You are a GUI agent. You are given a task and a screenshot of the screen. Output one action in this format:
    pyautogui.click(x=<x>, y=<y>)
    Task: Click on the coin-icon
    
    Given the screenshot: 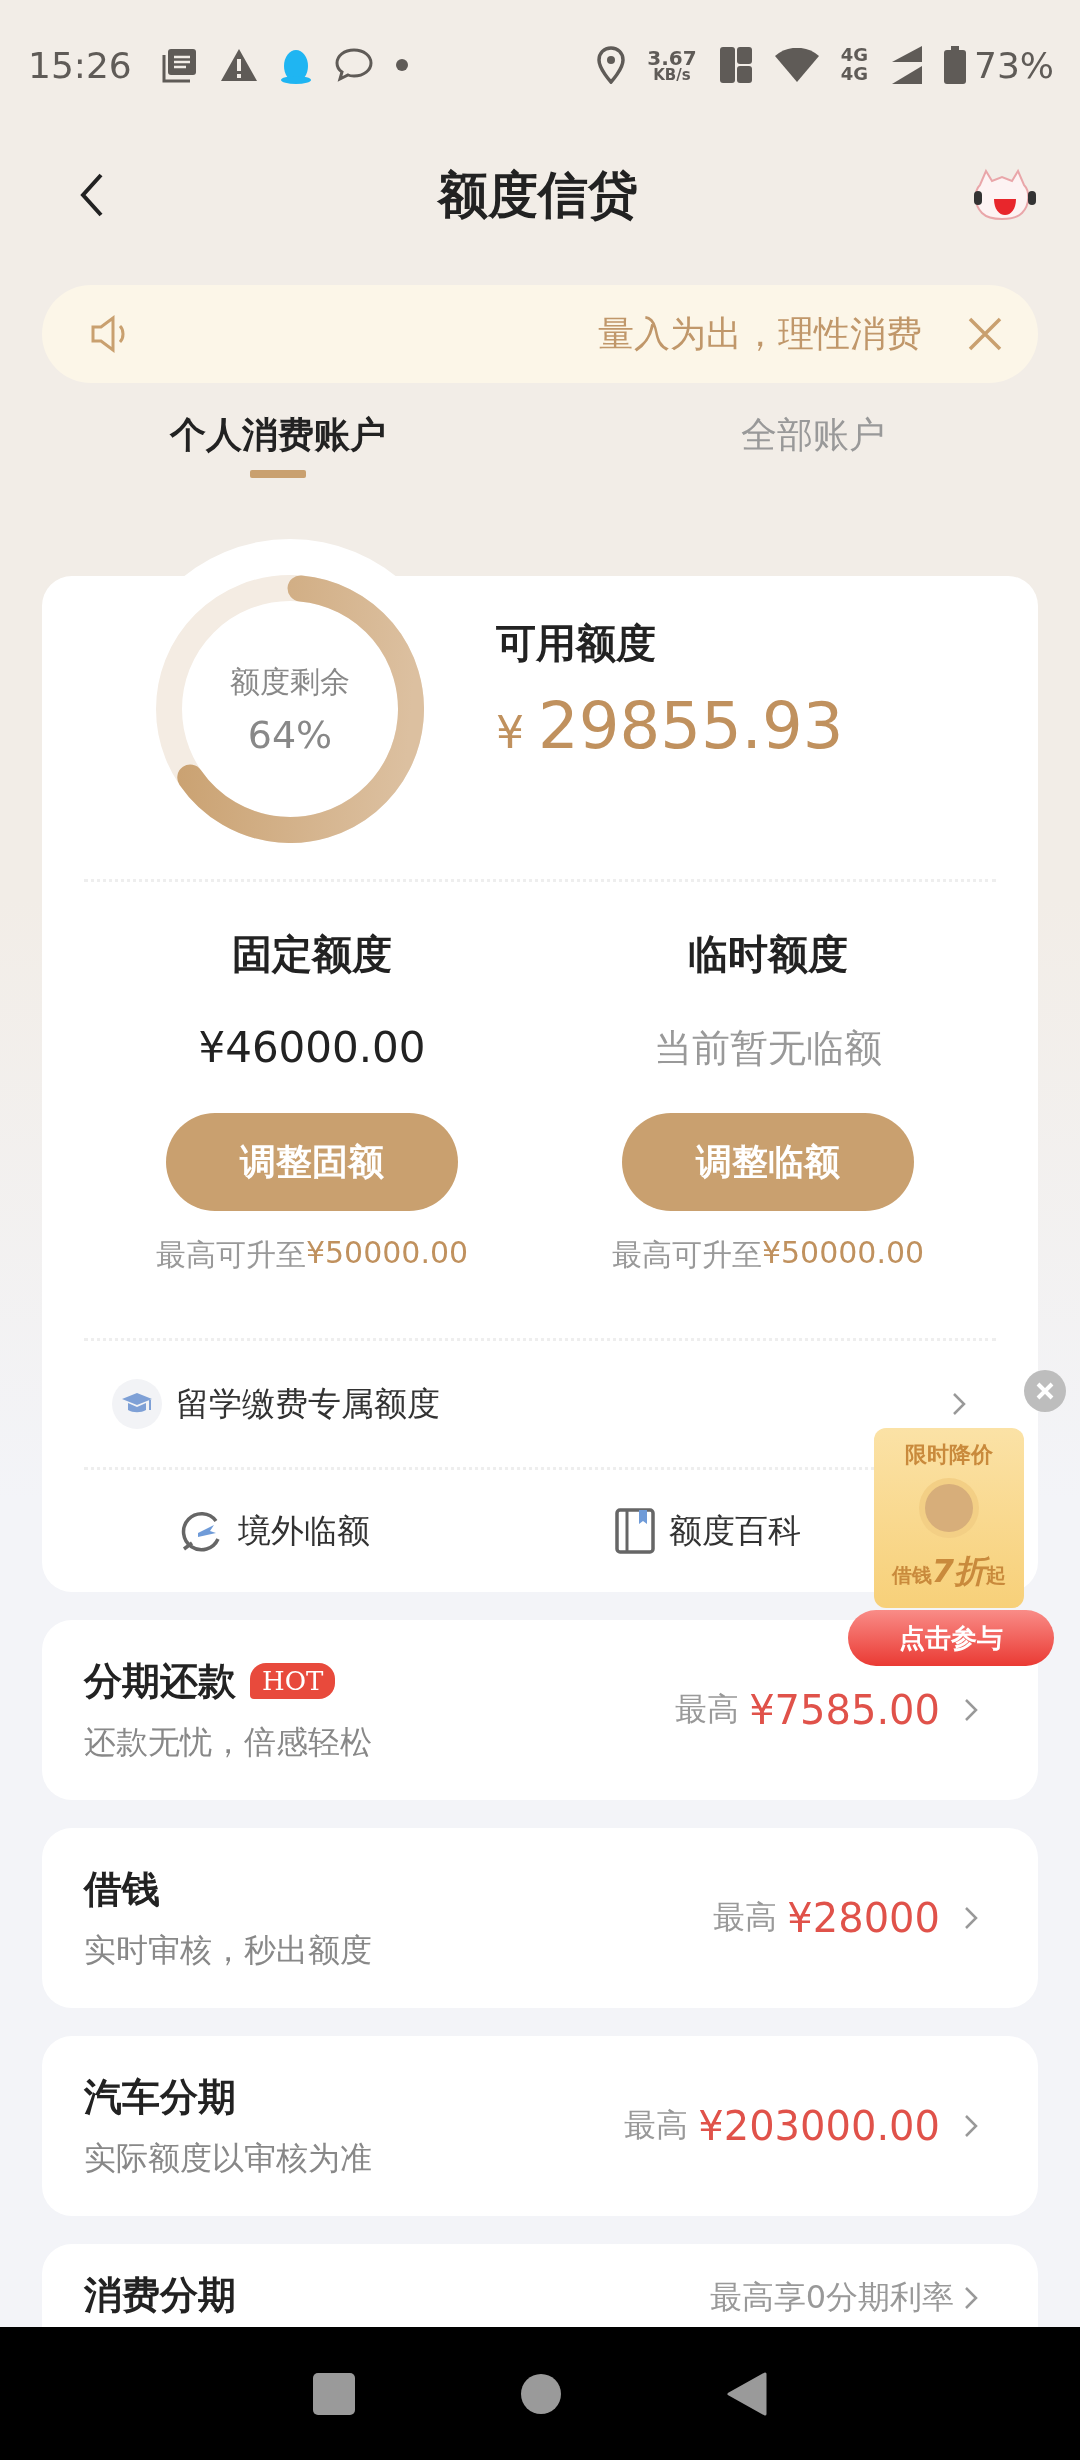 What is the action you would take?
    pyautogui.click(x=949, y=1508)
    